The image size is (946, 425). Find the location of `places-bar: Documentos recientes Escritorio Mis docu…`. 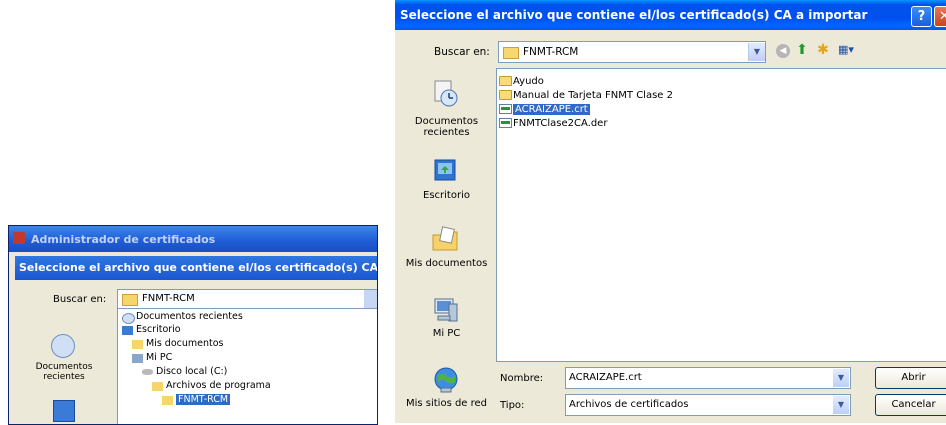

places-bar: Documentos recientes Escritorio Mis docu… is located at coordinates (446, 245).